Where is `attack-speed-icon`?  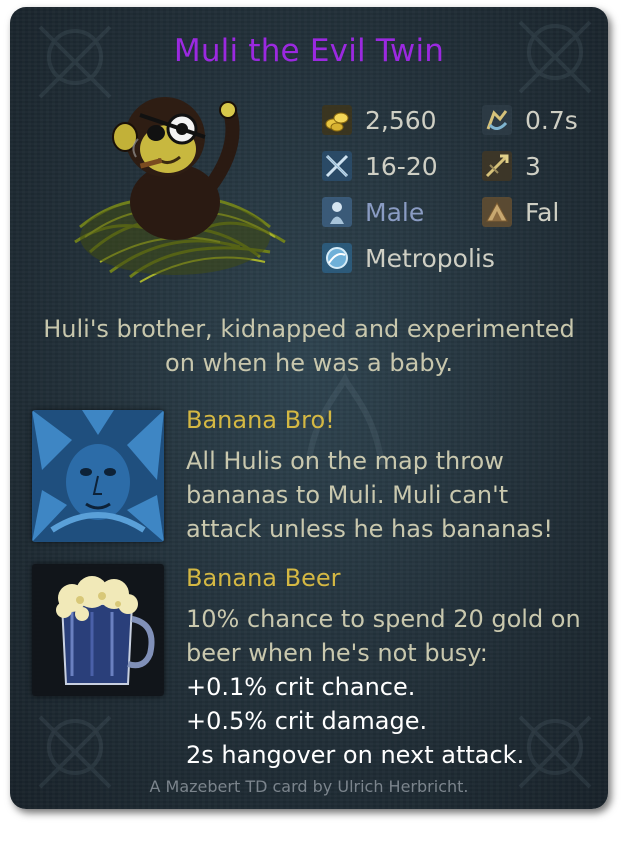
attack-speed-icon is located at coordinates (497, 120).